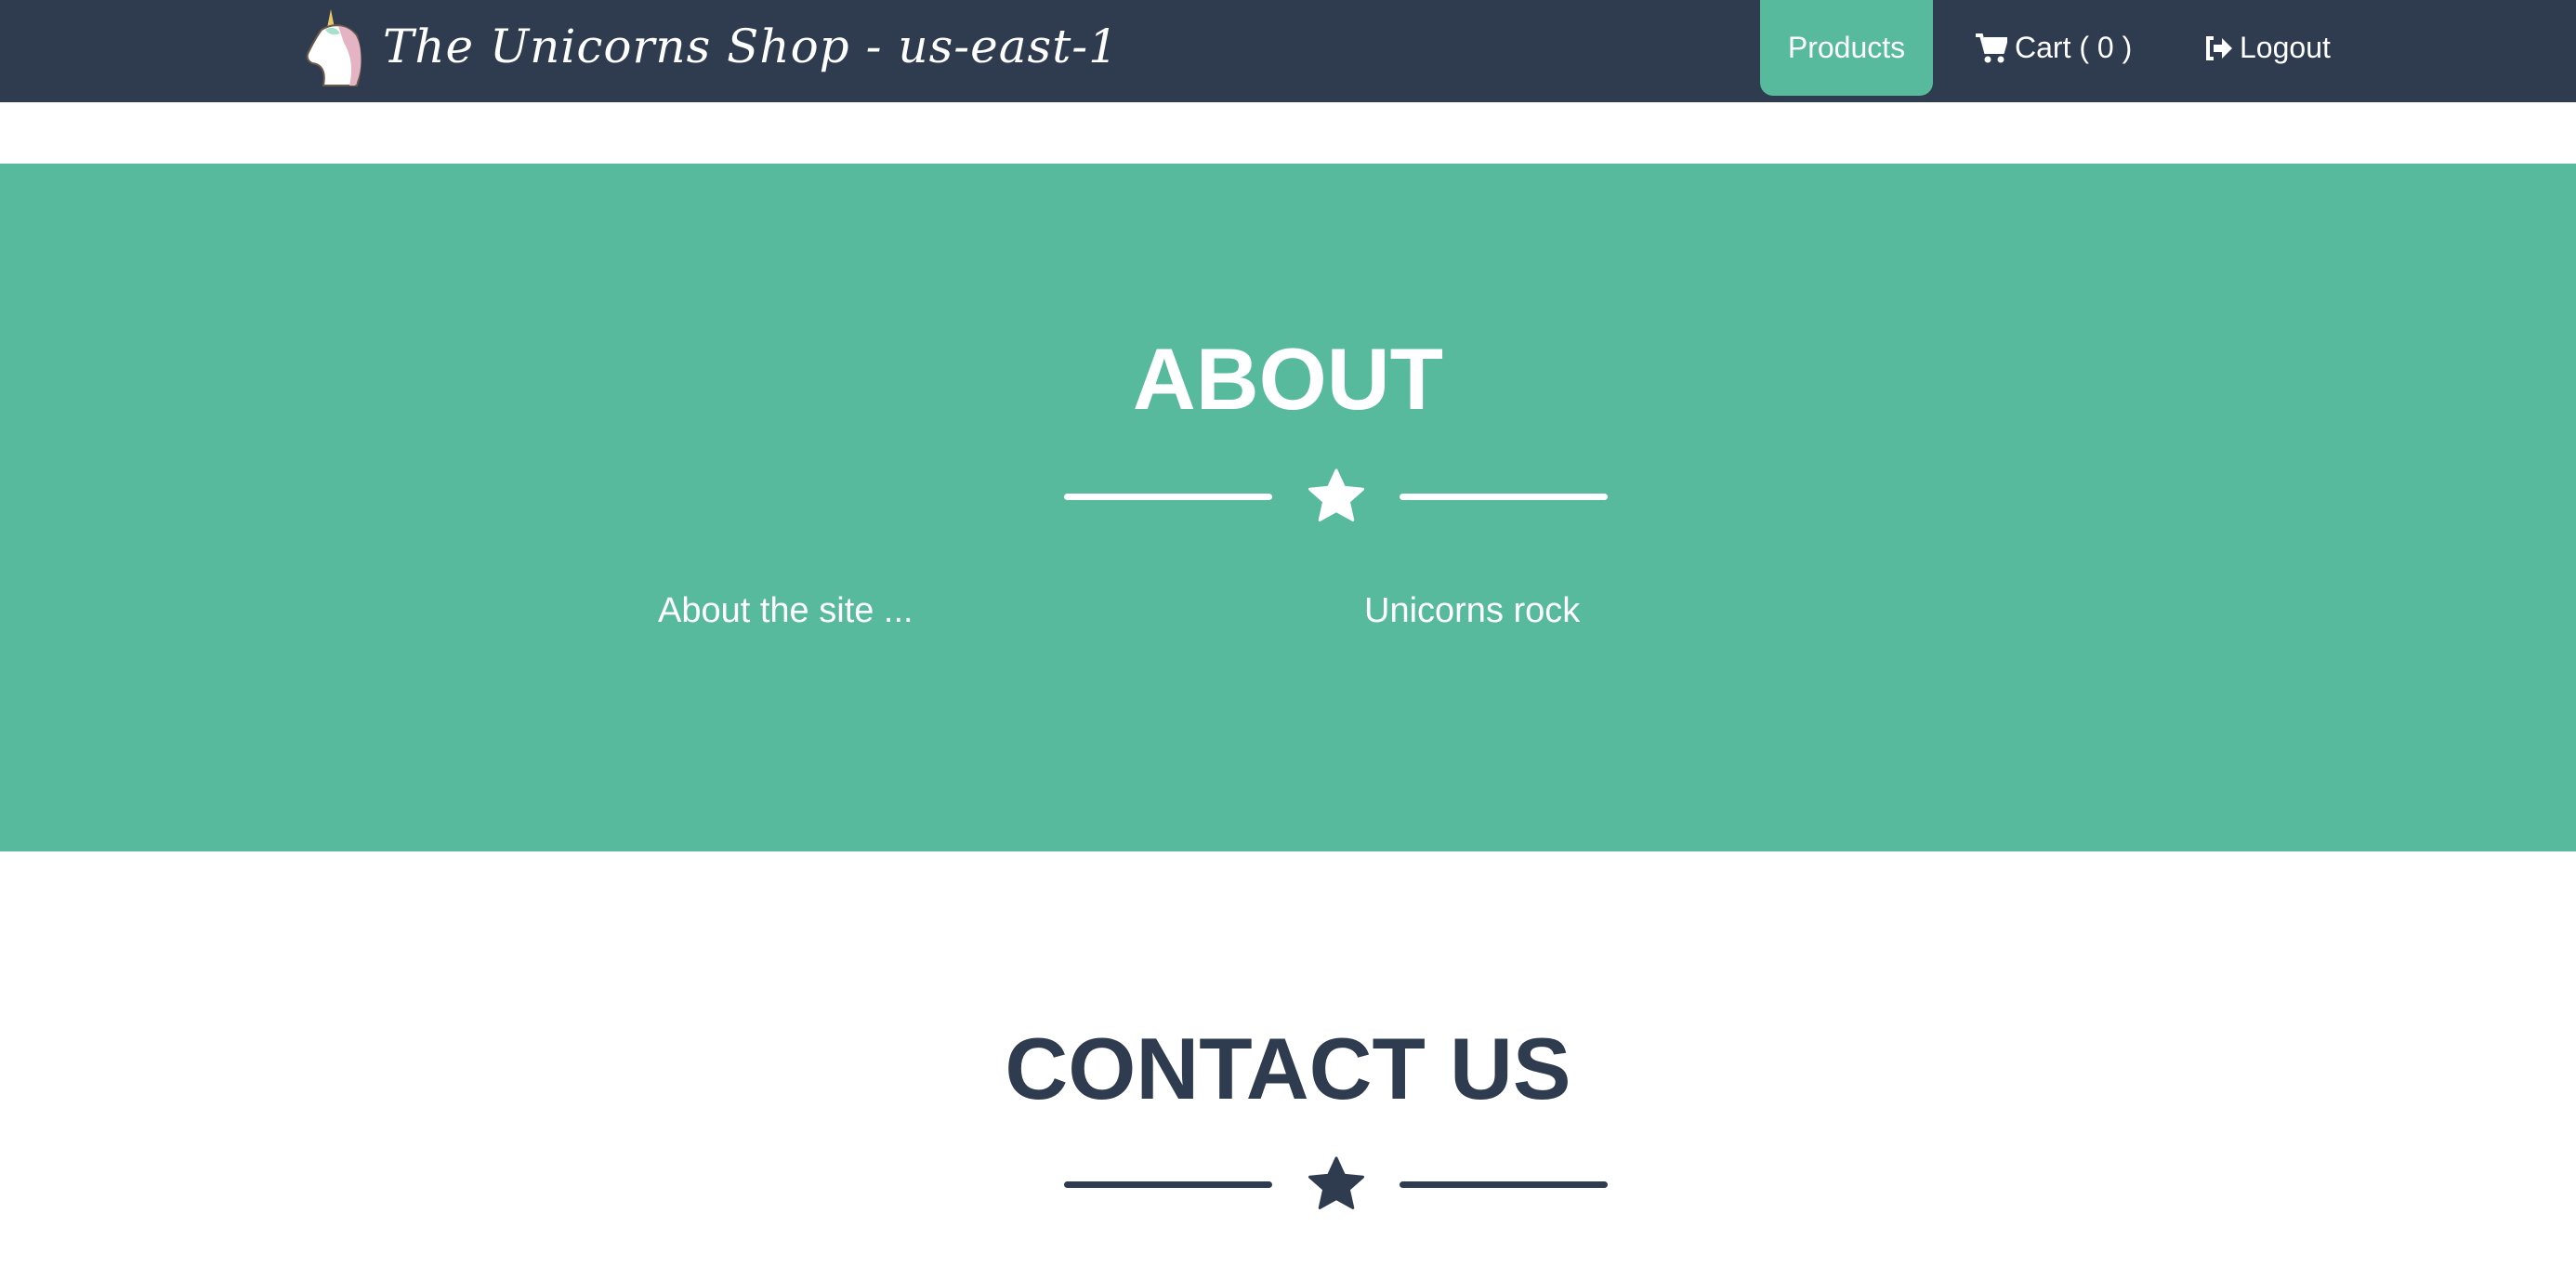 The width and height of the screenshot is (2576, 1266). I want to click on nav-cart-label: Cart ( 0 ), so click(2074, 47).